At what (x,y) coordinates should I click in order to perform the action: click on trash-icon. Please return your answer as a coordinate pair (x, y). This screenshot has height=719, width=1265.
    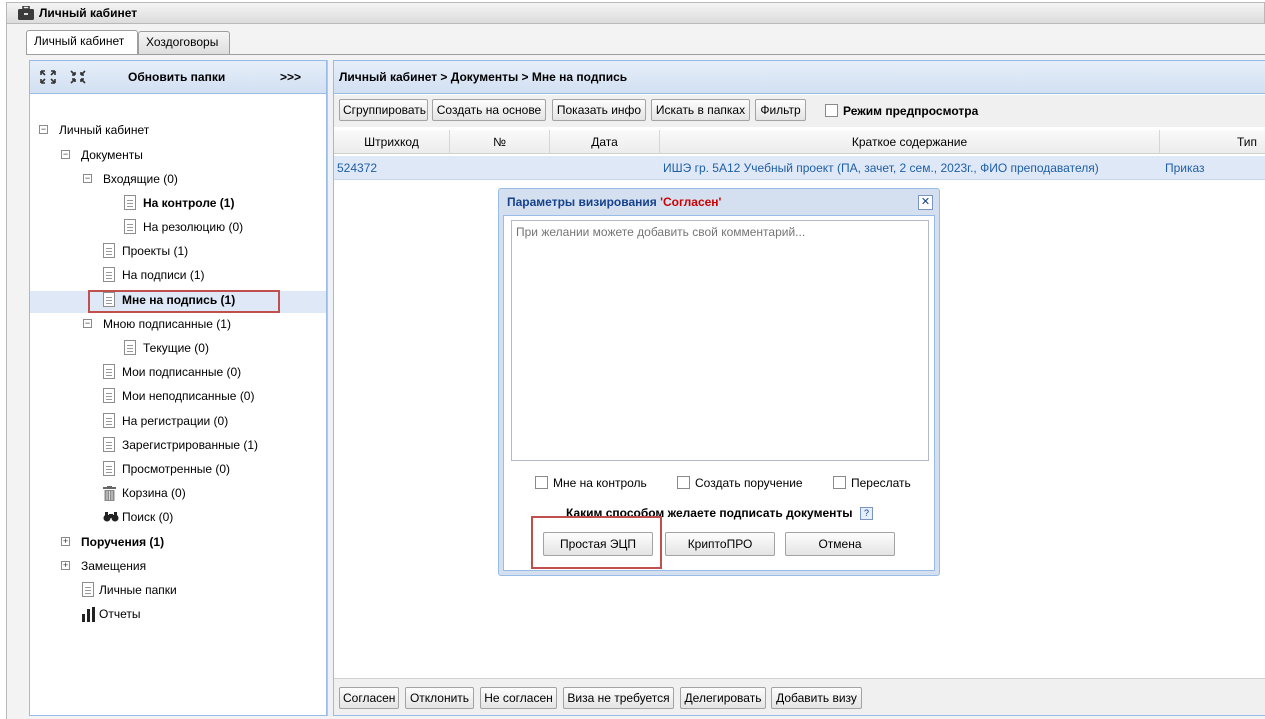
    Looking at the image, I should click on (109, 493).